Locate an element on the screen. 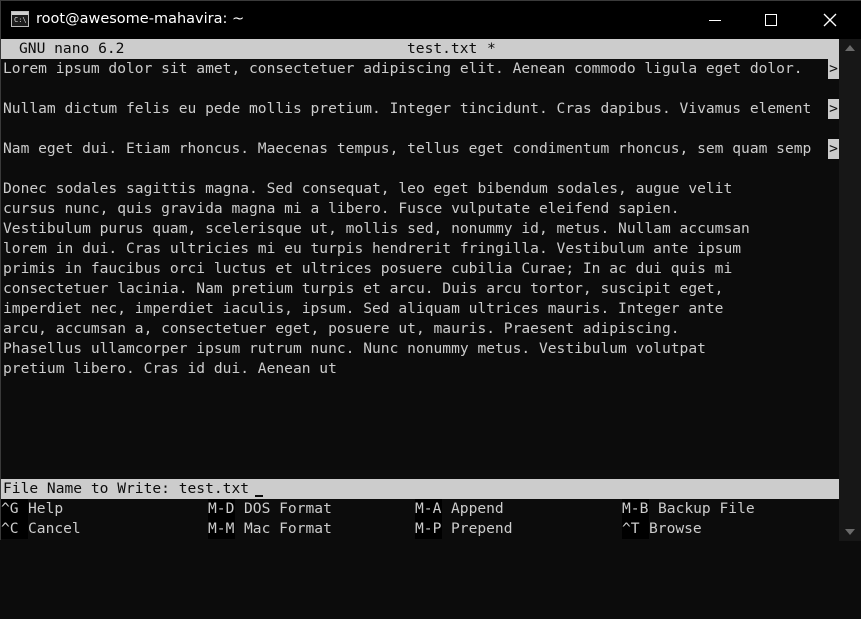 This screenshot has width=861, height=619. filename-prompt: File Name to Write: test.txt is located at coordinates (420, 489).